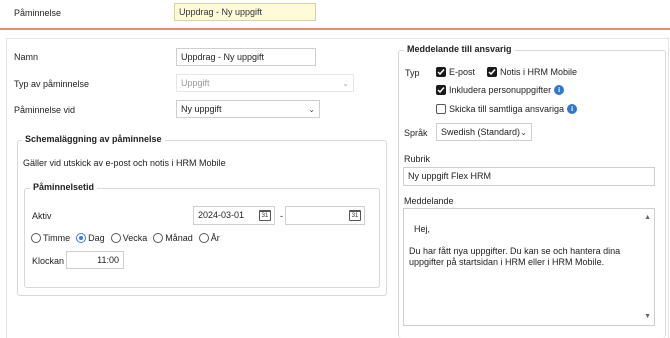  I want to click on radio-month: Månad, so click(173, 238).